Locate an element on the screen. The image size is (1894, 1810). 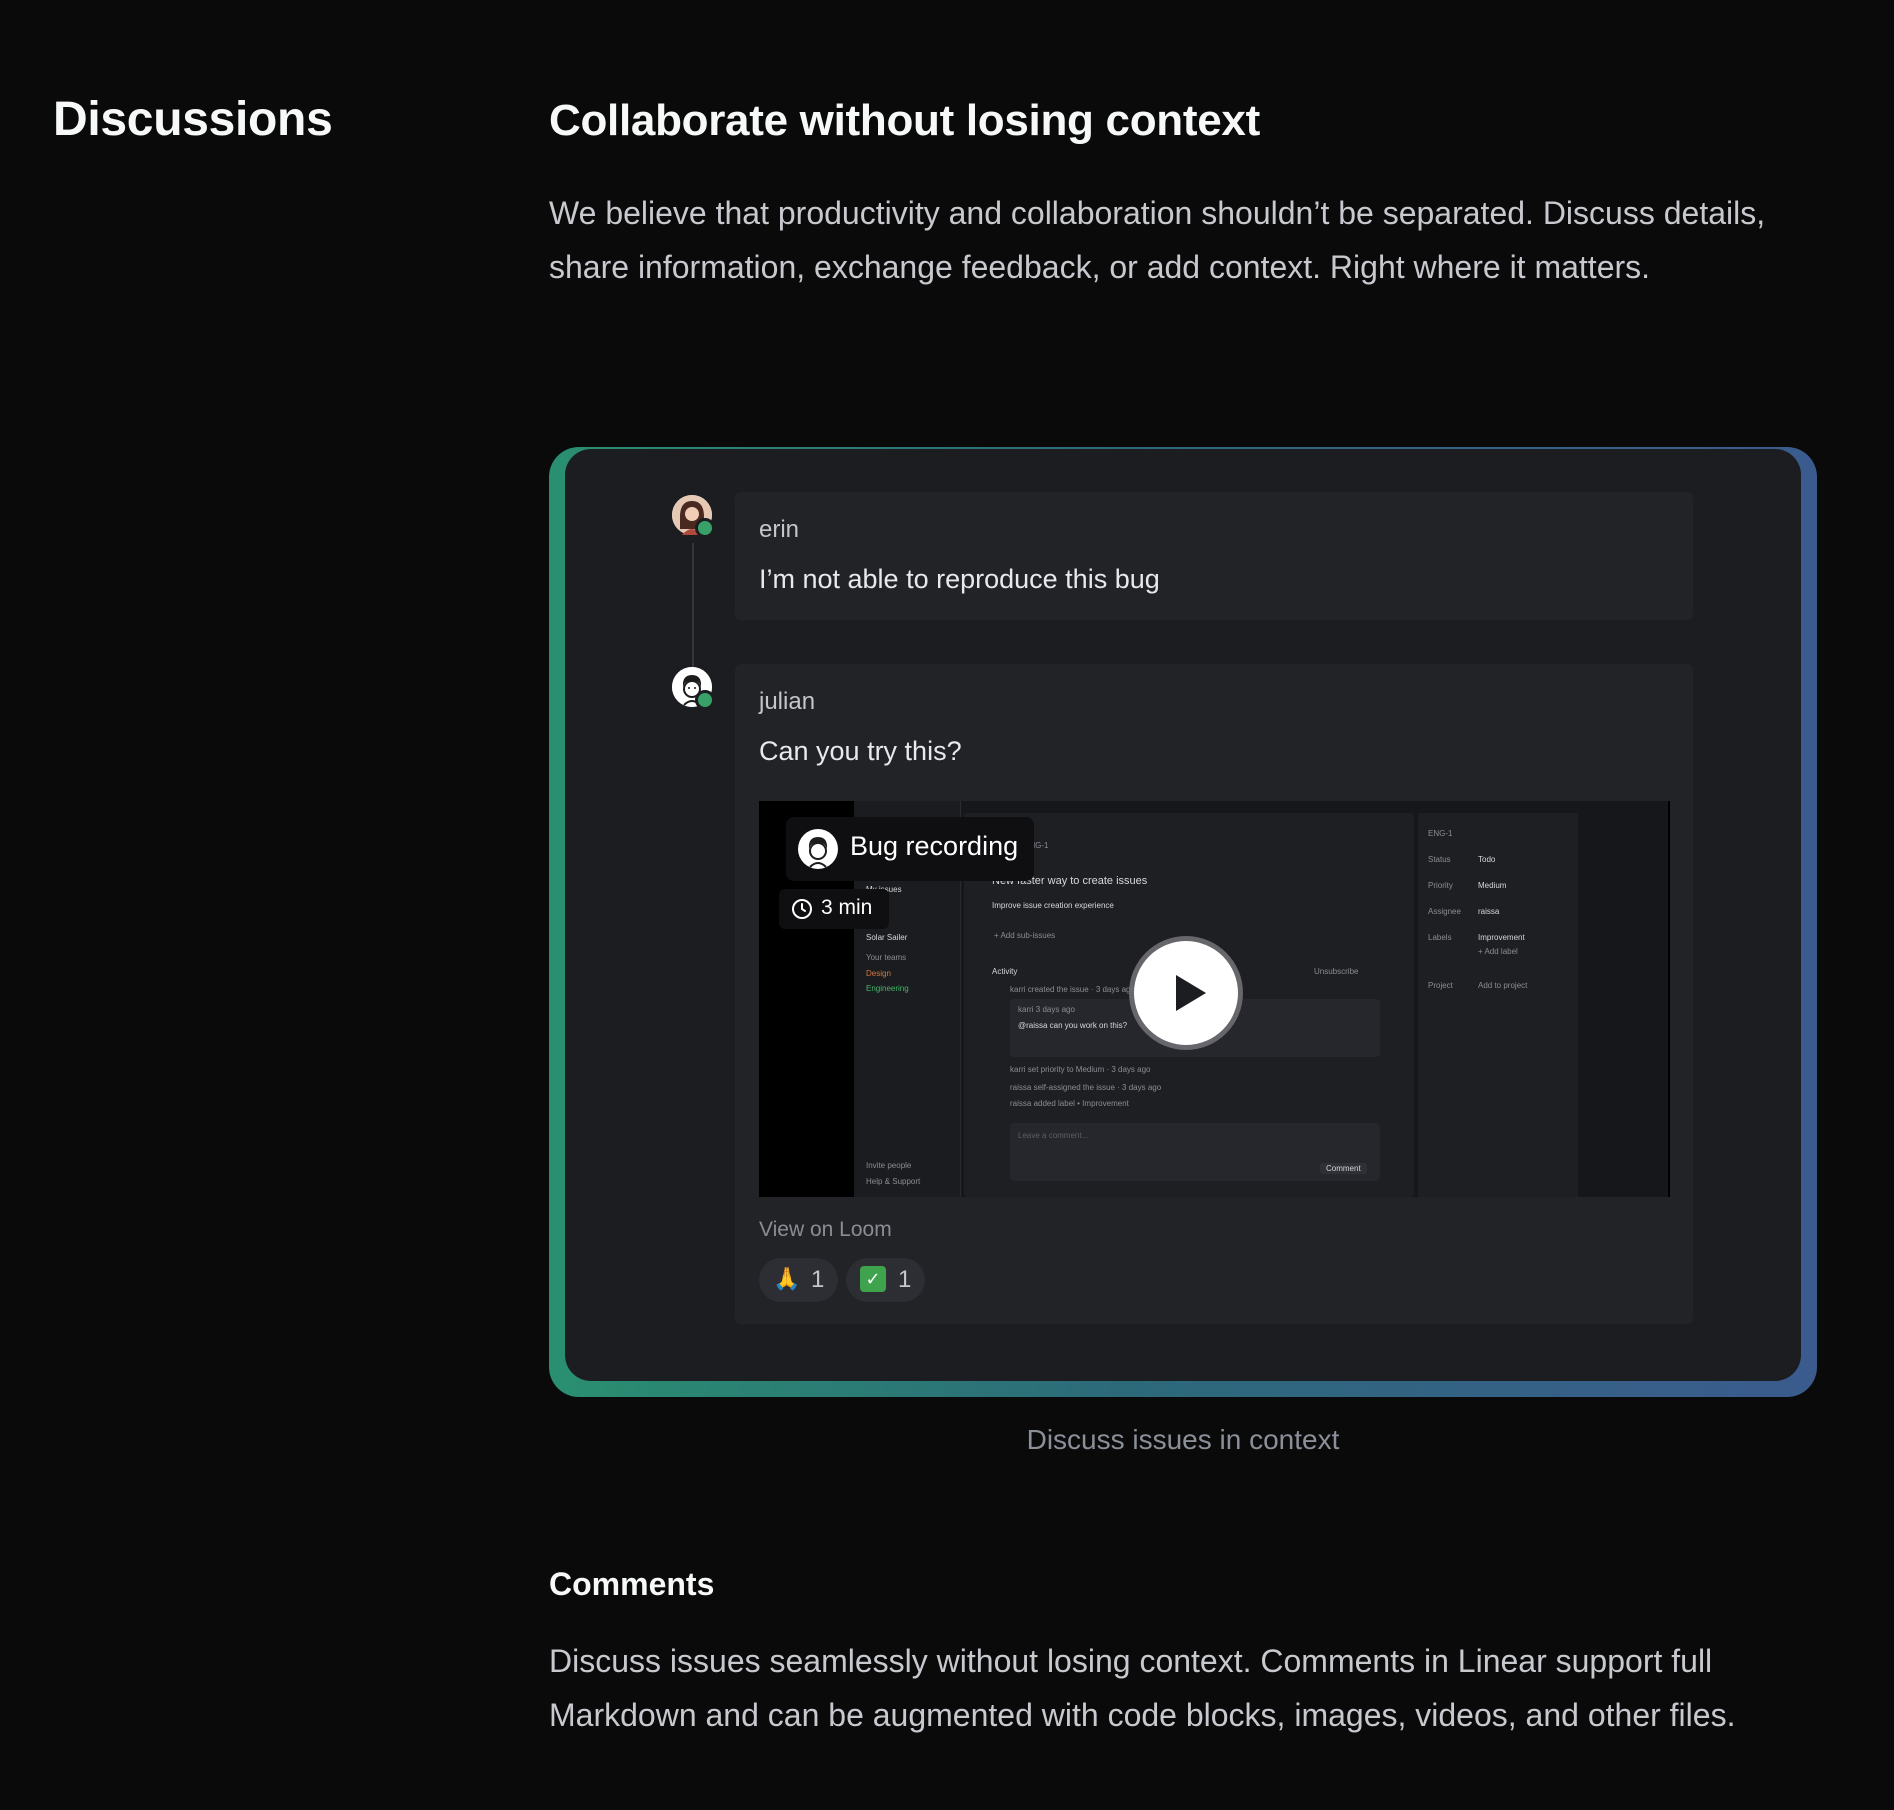
thumb-text: Invite people is located at coordinates (889, 1165).